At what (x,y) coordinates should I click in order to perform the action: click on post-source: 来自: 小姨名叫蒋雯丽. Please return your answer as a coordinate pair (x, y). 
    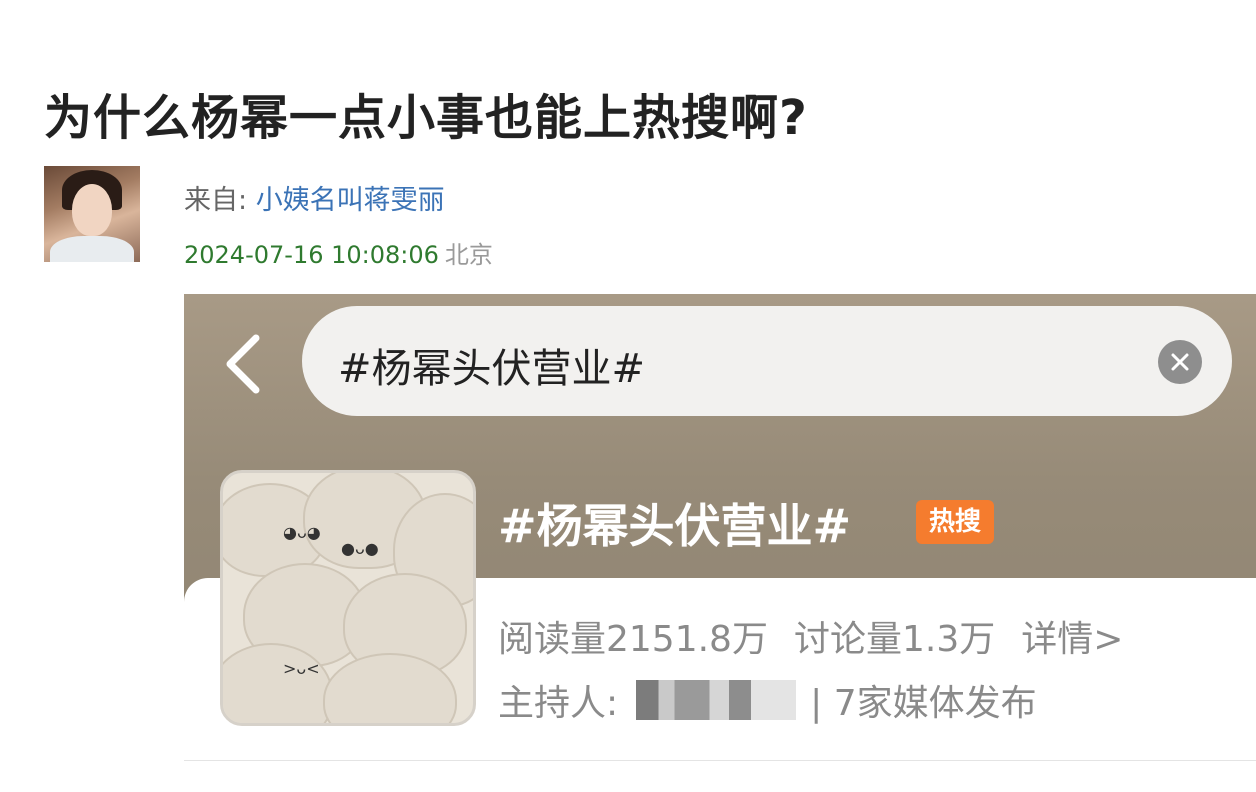
    Looking at the image, I should click on (314, 197).